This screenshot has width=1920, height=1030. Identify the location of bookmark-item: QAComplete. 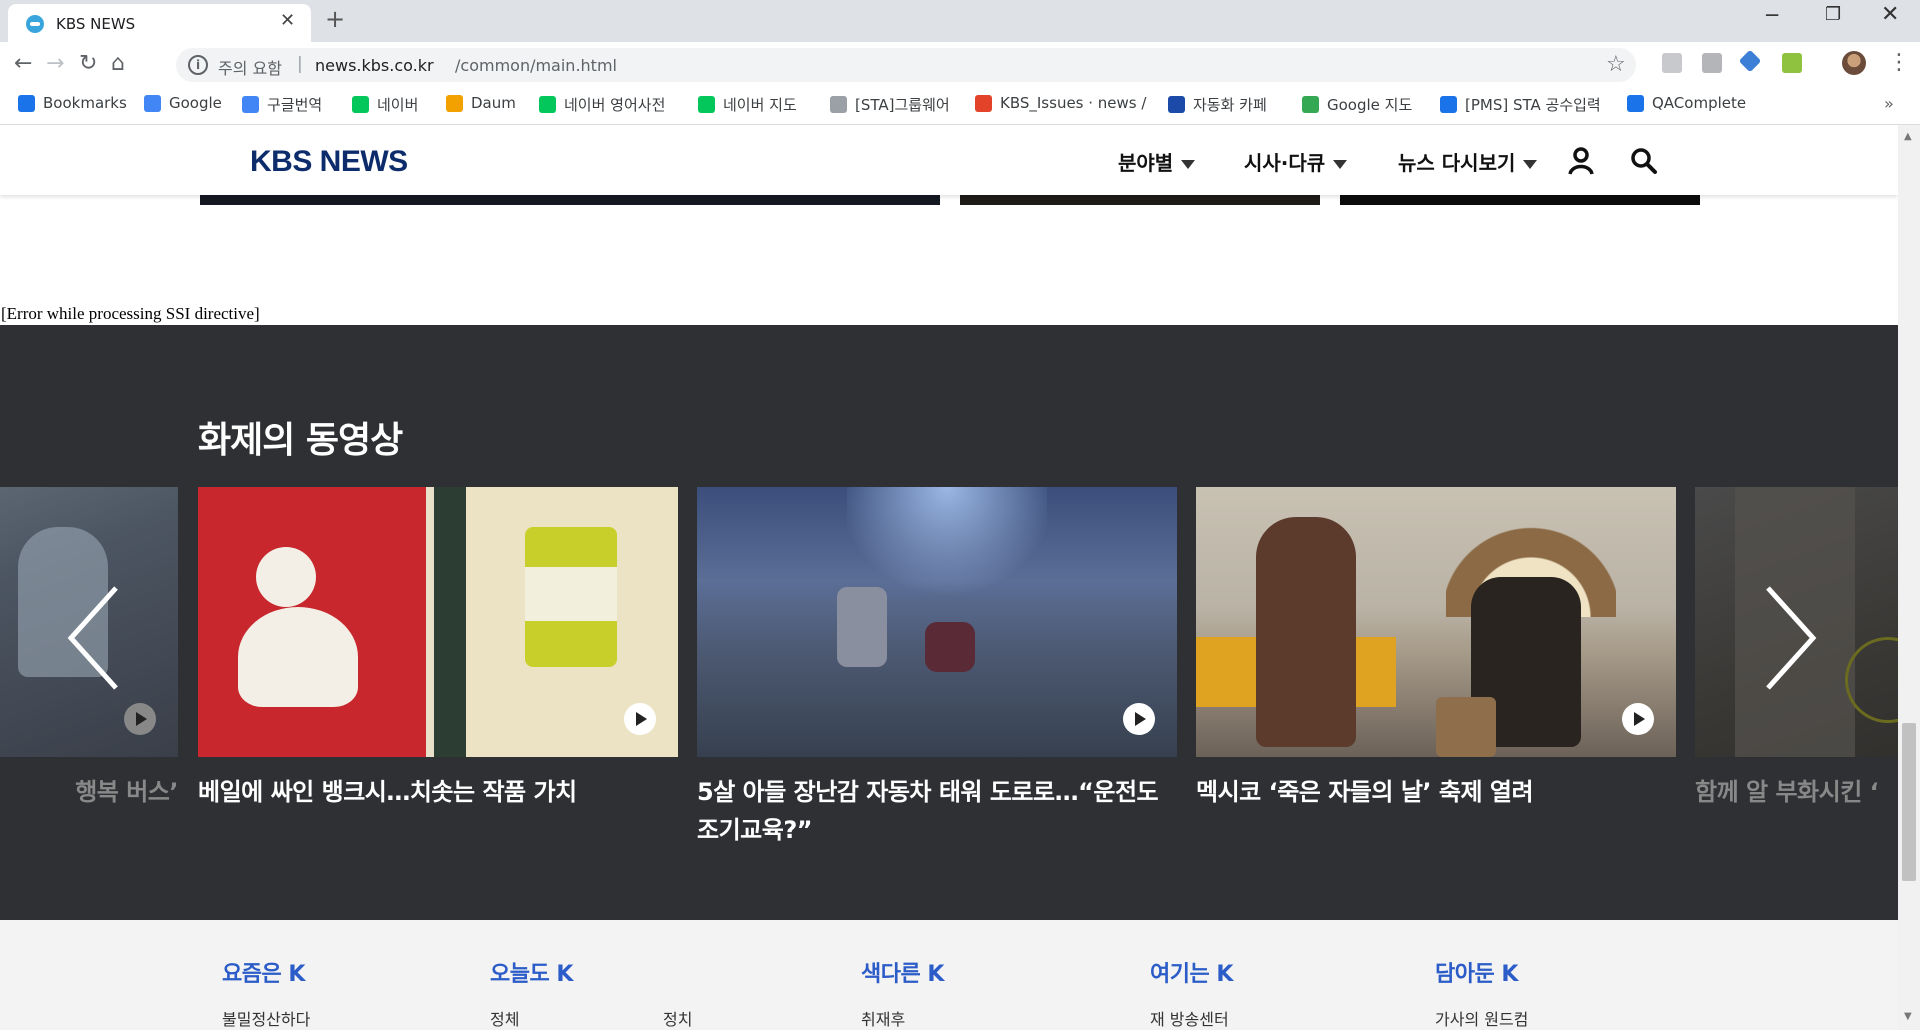
(1686, 103).